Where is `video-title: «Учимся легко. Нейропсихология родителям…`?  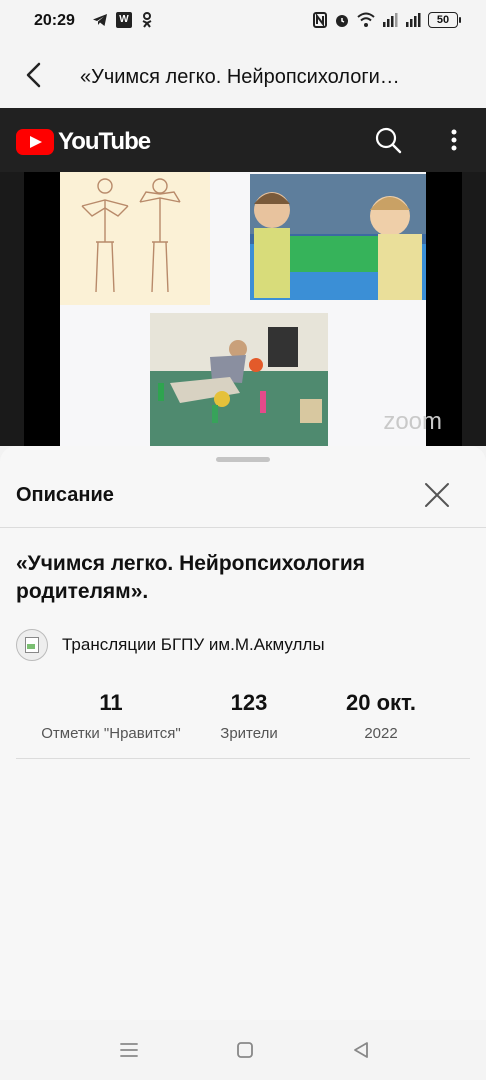 video-title: «Учимся легко. Нейропсихология родителям… is located at coordinates (191, 577).